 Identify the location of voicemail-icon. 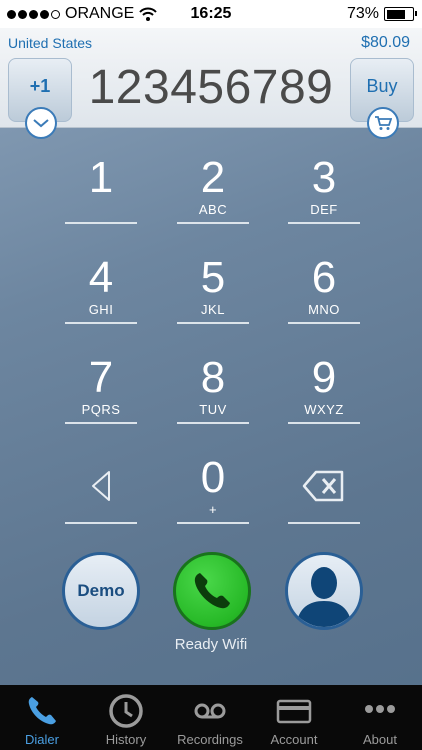
(210, 711).